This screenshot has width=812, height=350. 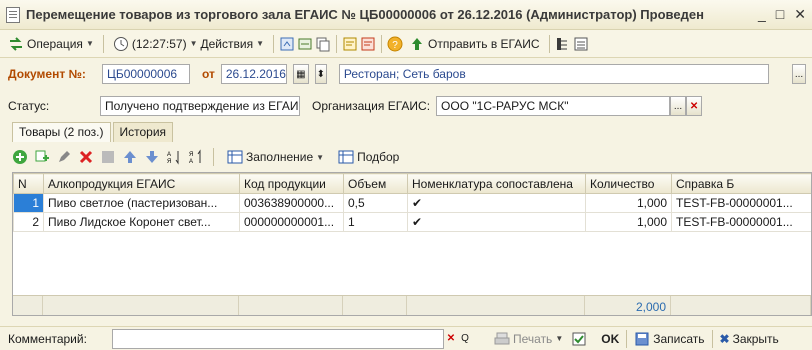 I want to click on document-check-icon, so click(x=579, y=339).